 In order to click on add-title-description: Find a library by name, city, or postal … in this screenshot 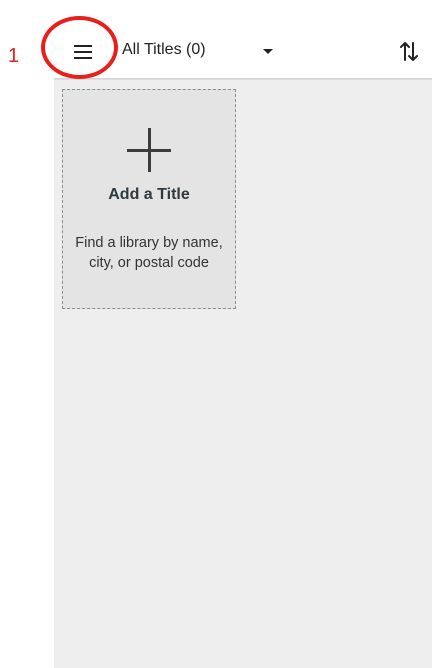, I will do `click(149, 253)`.